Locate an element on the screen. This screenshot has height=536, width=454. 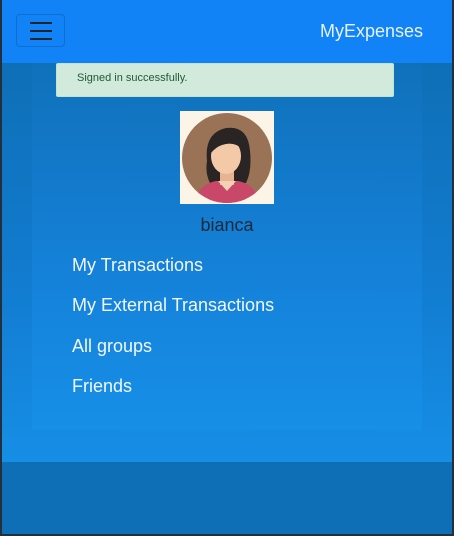
profile-avatar is located at coordinates (227, 157).